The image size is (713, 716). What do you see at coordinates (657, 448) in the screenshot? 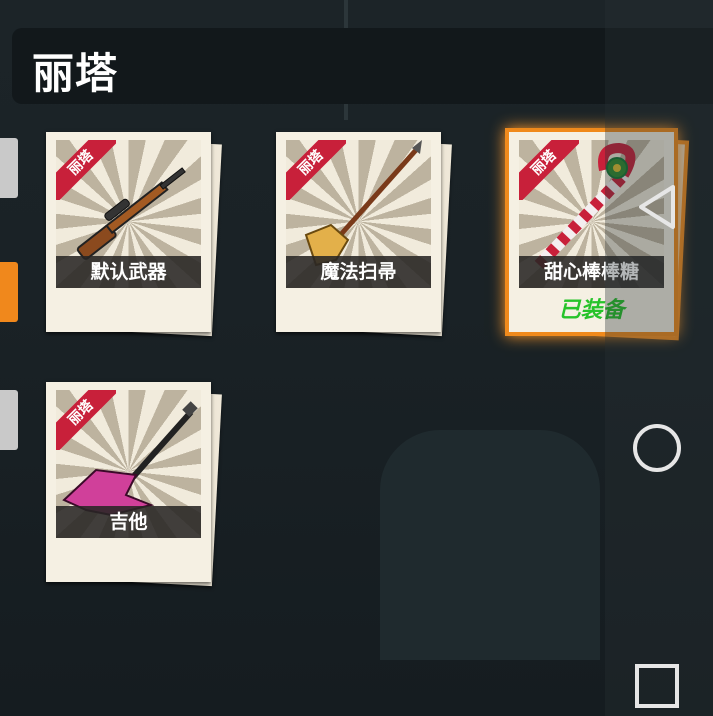
I see `home-icon` at bounding box center [657, 448].